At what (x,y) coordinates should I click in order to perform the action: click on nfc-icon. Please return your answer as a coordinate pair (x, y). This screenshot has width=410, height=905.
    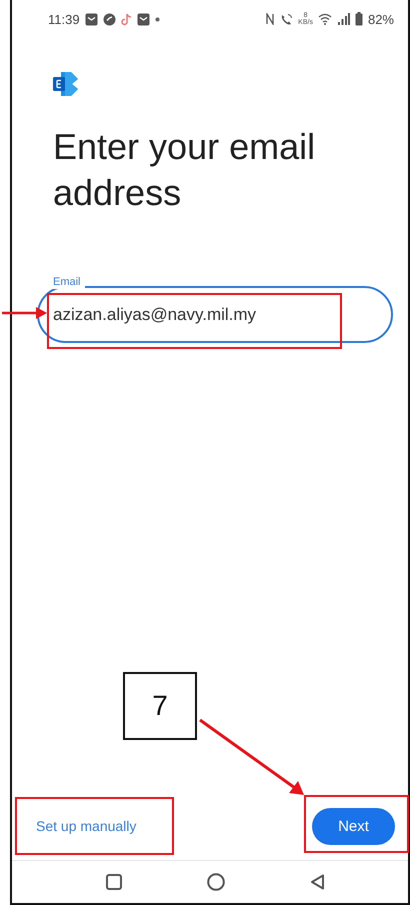
    Looking at the image, I should click on (270, 19).